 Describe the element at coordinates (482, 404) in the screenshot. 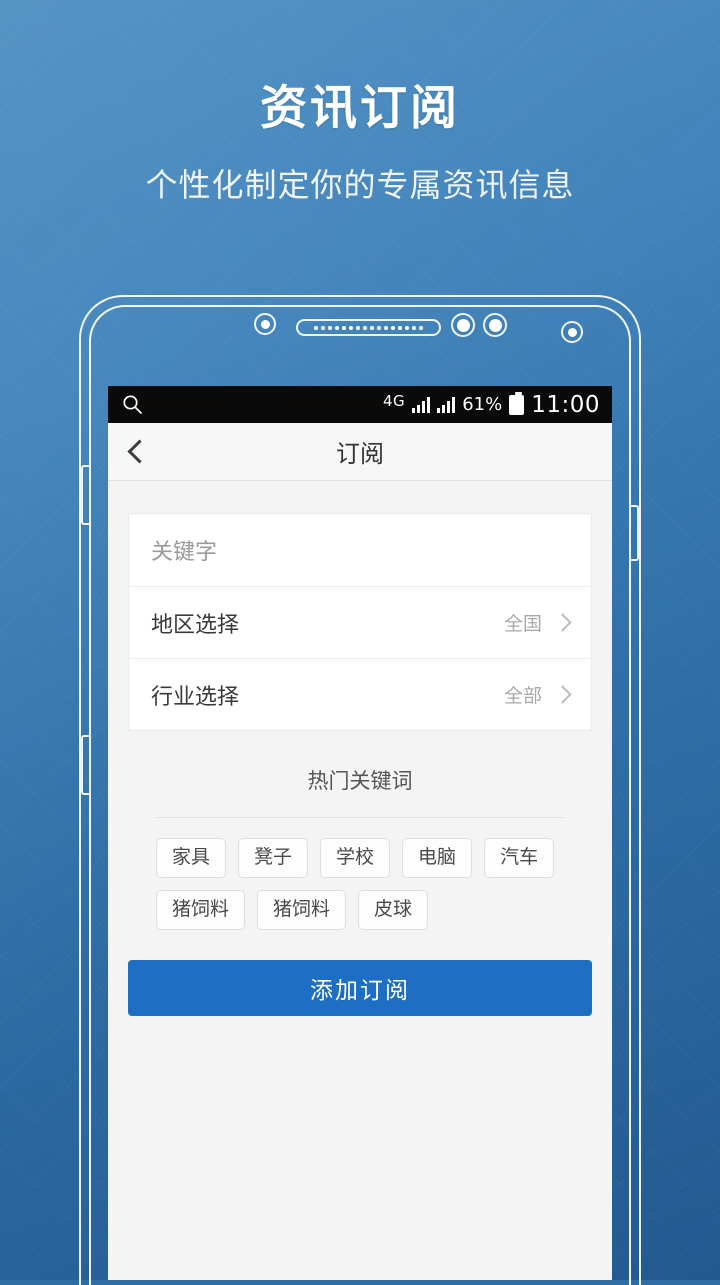

I see `battery-percent-label: 61%` at that location.